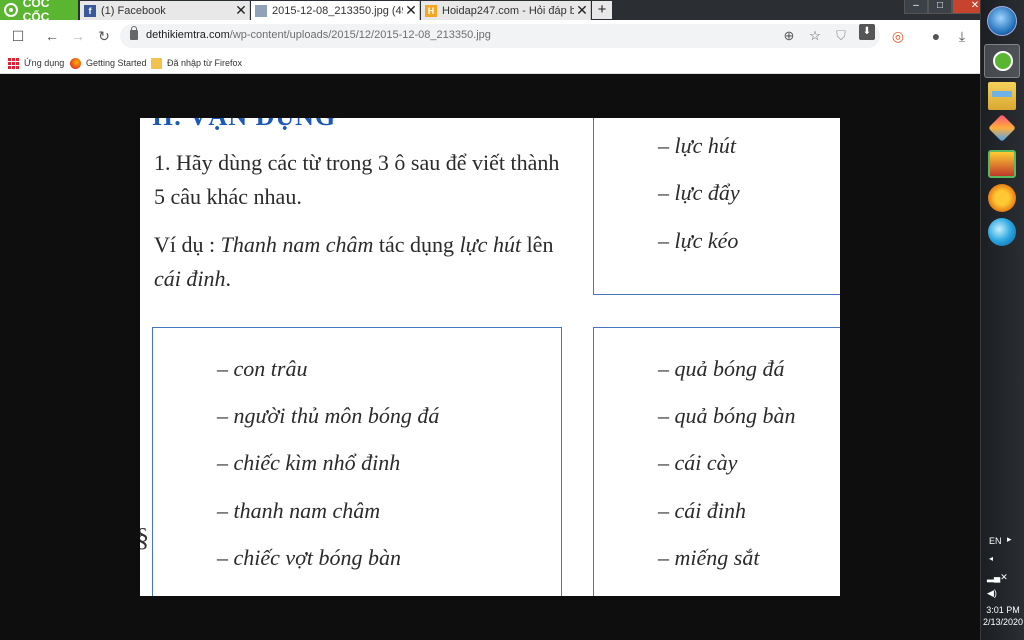  I want to click on example-text-part: ., so click(228, 278).